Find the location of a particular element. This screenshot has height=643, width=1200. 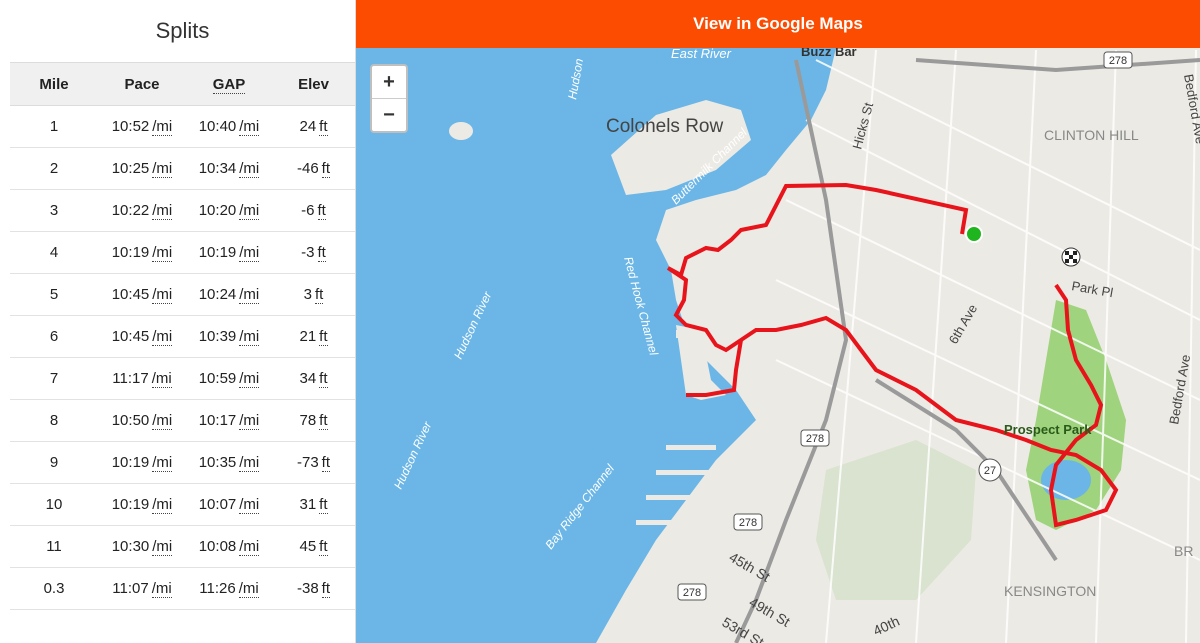

split-pace: 10:45/mi is located at coordinates (142, 336).